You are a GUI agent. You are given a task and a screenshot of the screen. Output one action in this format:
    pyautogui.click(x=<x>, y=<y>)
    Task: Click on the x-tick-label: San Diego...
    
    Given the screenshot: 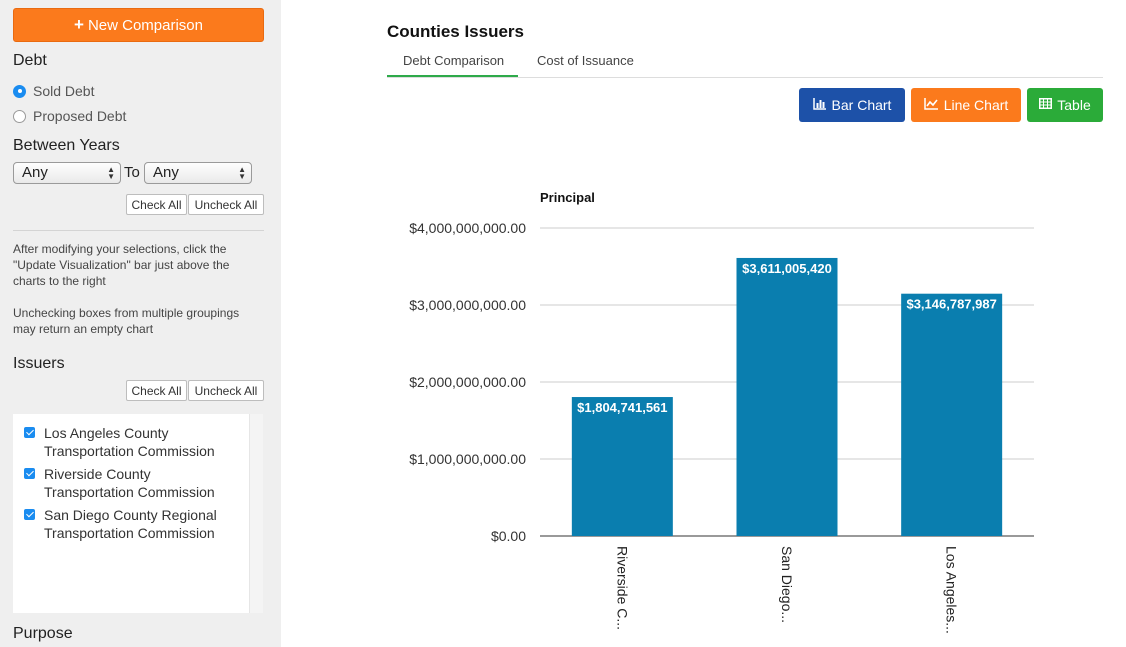 What is the action you would take?
    pyautogui.click(x=787, y=584)
    